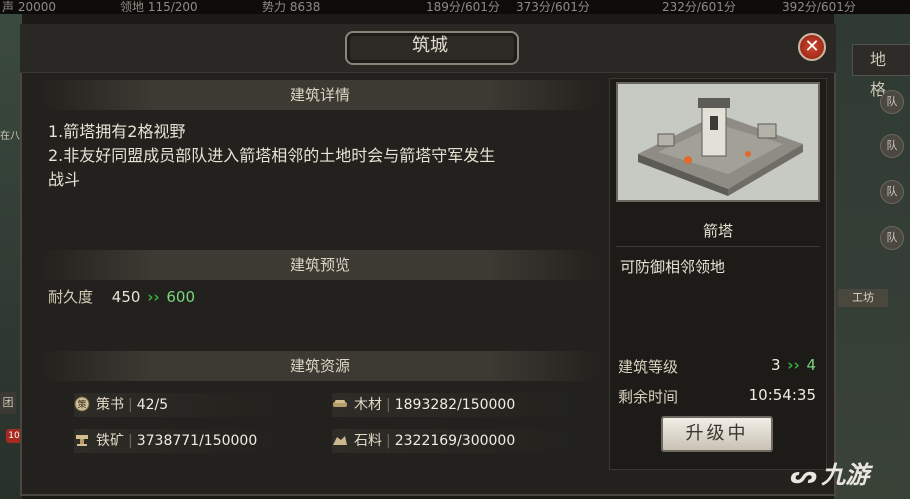 The image size is (910, 499). What do you see at coordinates (881, 71) in the screenshot?
I see `map-side-tab: 地 格` at bounding box center [881, 71].